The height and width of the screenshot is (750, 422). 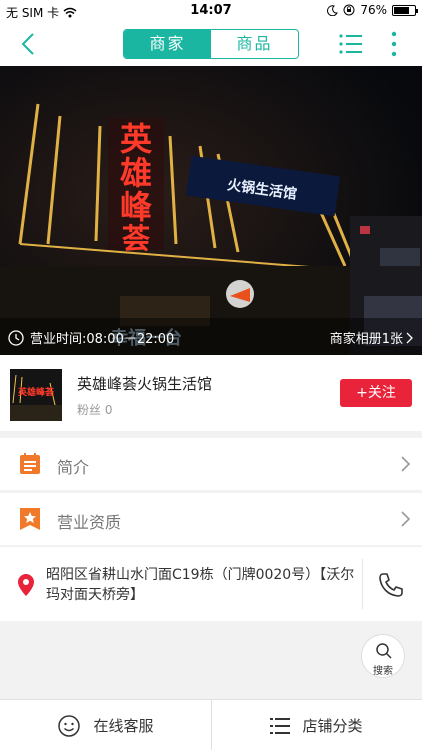 What do you see at coordinates (89, 410) in the screenshot?
I see `fans-label: 粉丝` at bounding box center [89, 410].